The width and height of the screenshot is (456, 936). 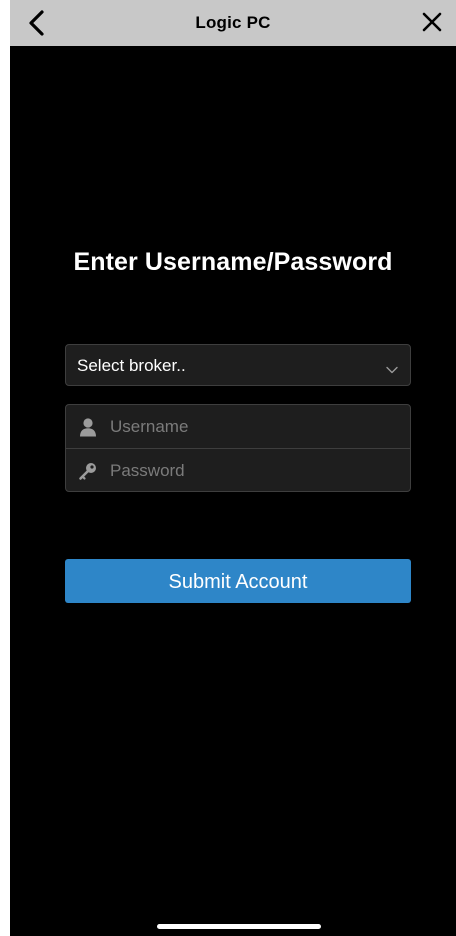 What do you see at coordinates (432, 22) in the screenshot?
I see `close-icon` at bounding box center [432, 22].